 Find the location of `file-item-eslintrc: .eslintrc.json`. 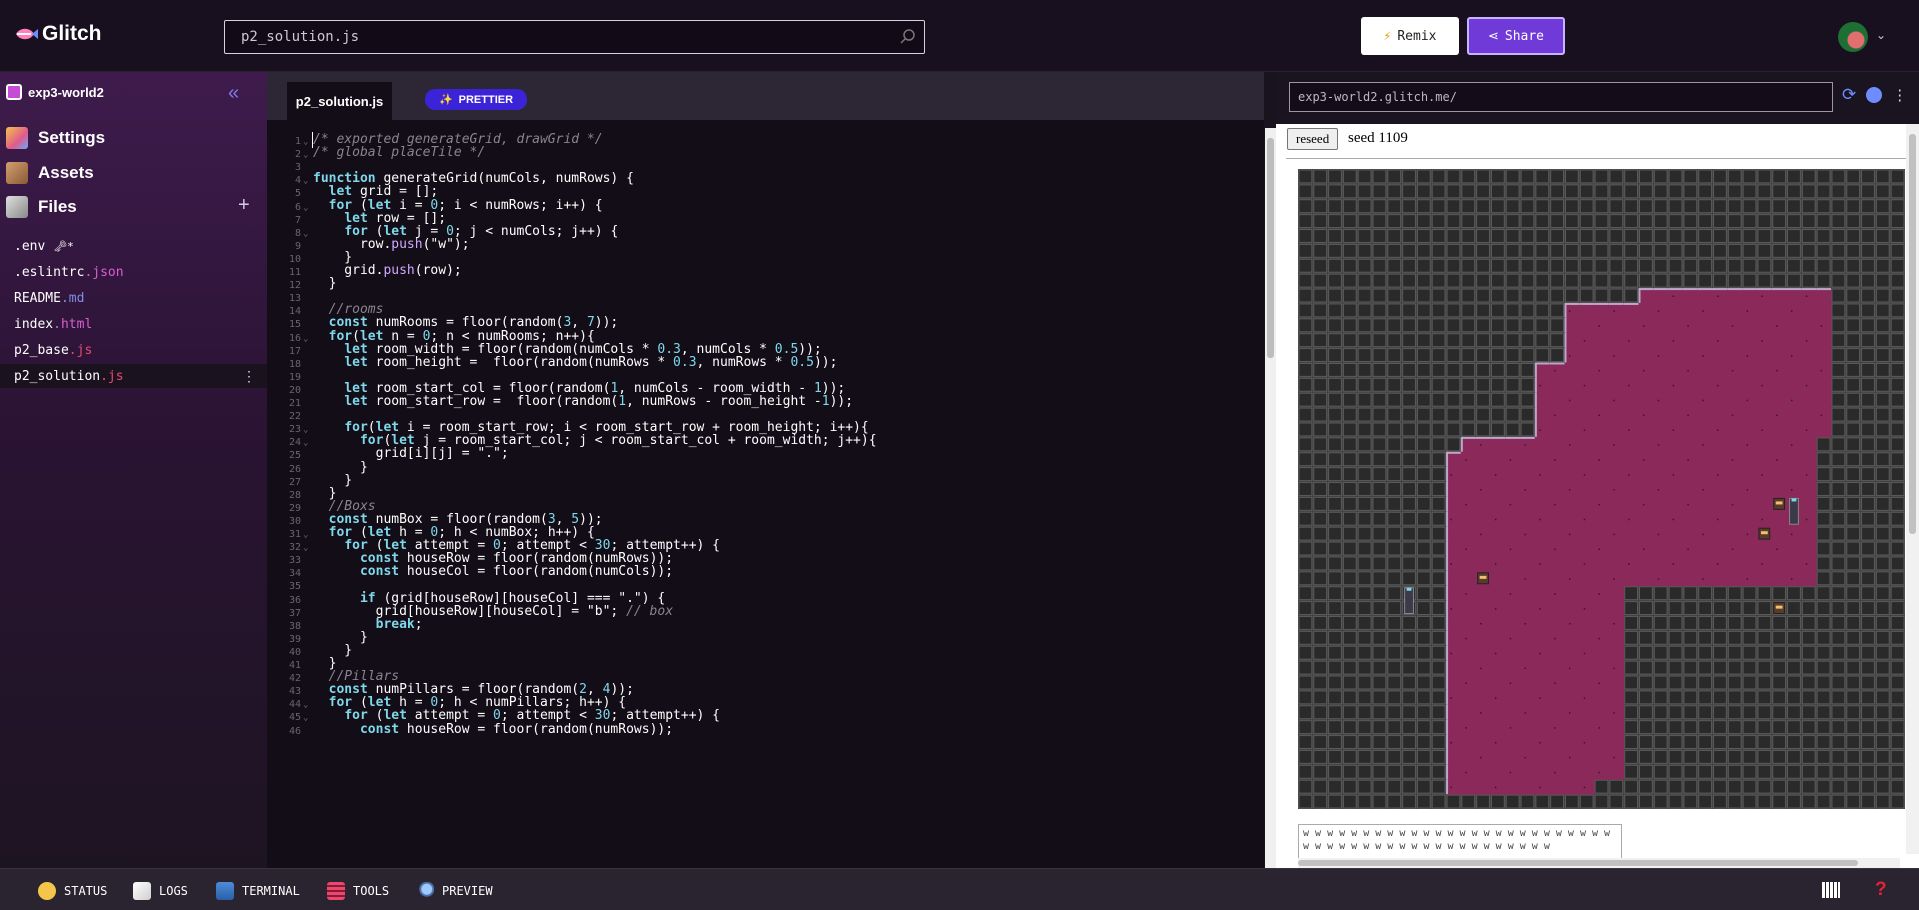

file-item-eslintrc: .eslintrc.json is located at coordinates (69, 272).